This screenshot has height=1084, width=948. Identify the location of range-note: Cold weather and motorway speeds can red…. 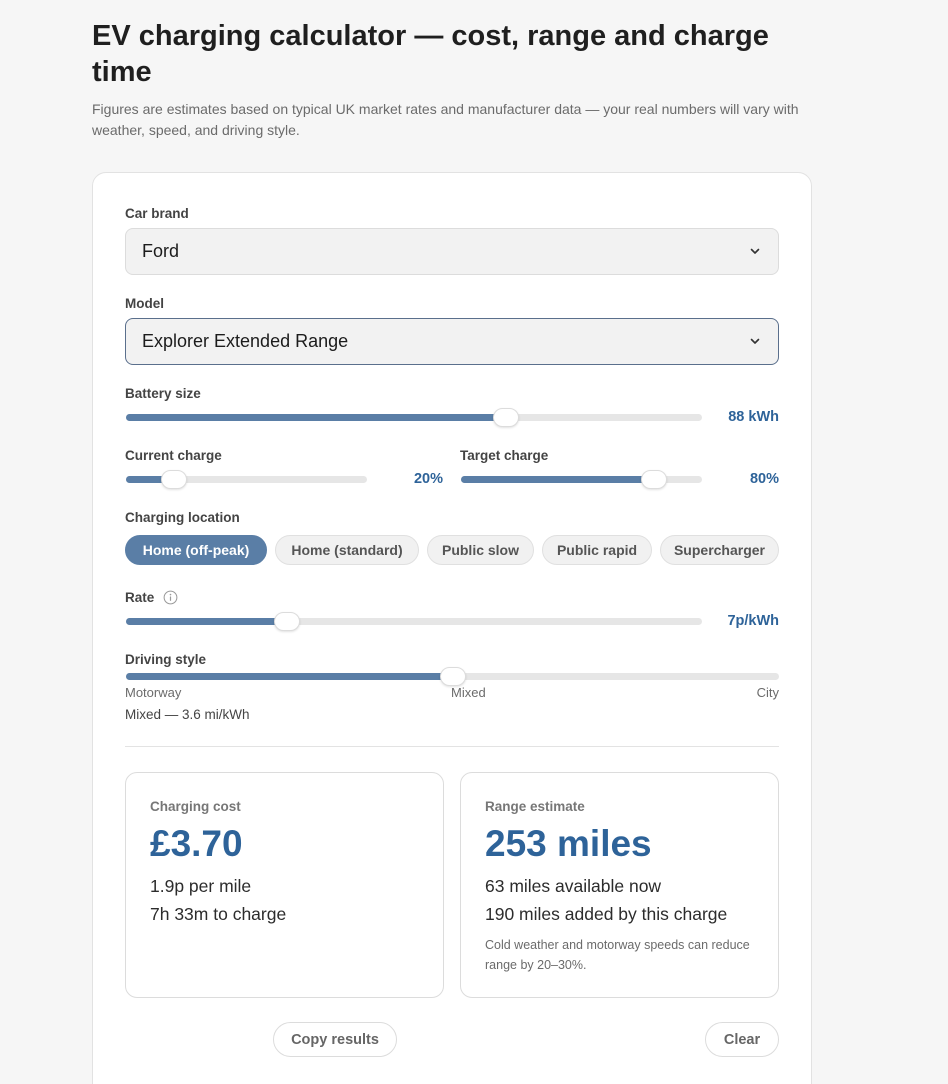
(617, 955).